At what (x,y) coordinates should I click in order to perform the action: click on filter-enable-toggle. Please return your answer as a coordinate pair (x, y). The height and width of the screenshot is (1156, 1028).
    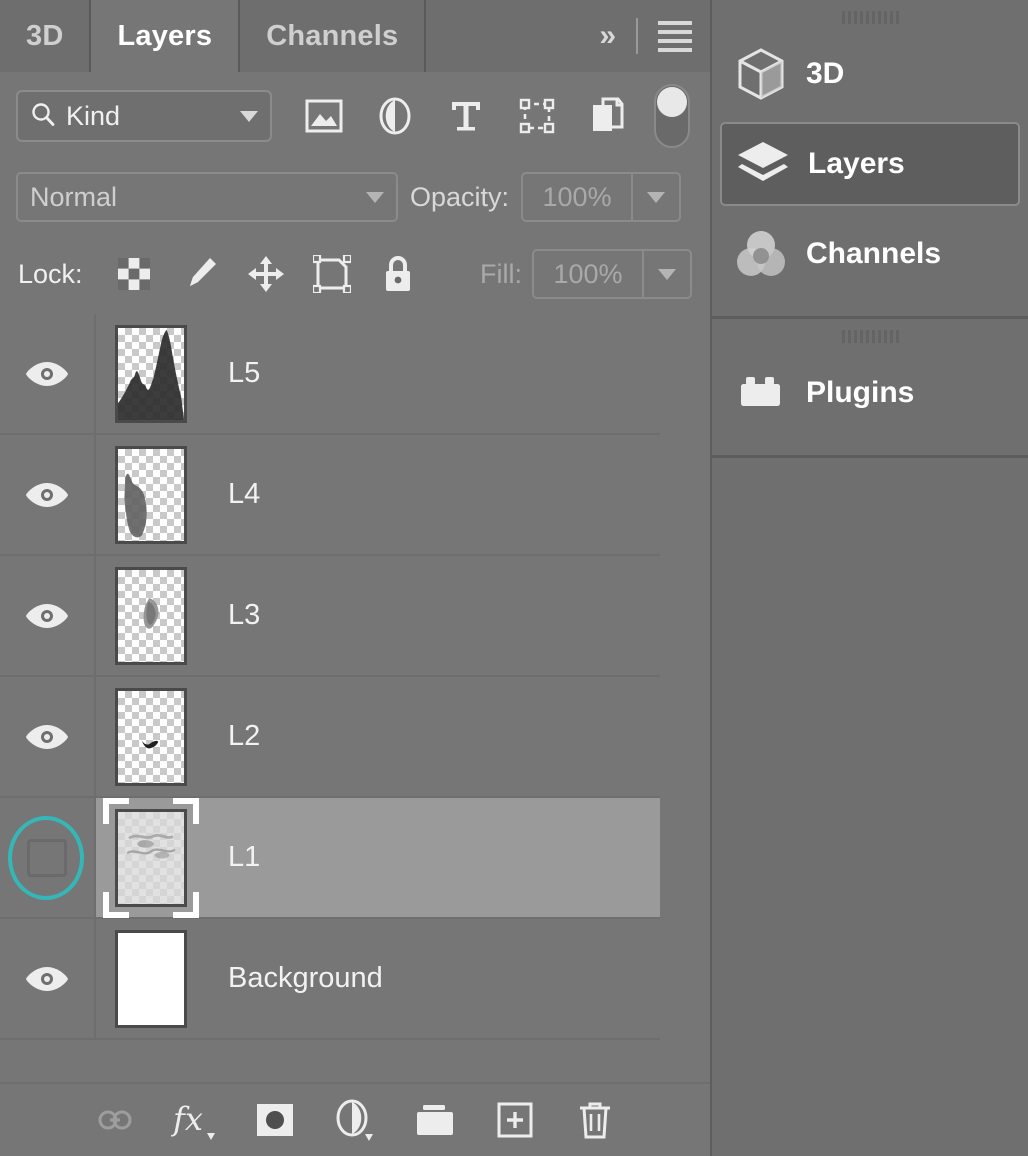
    Looking at the image, I should click on (671, 116).